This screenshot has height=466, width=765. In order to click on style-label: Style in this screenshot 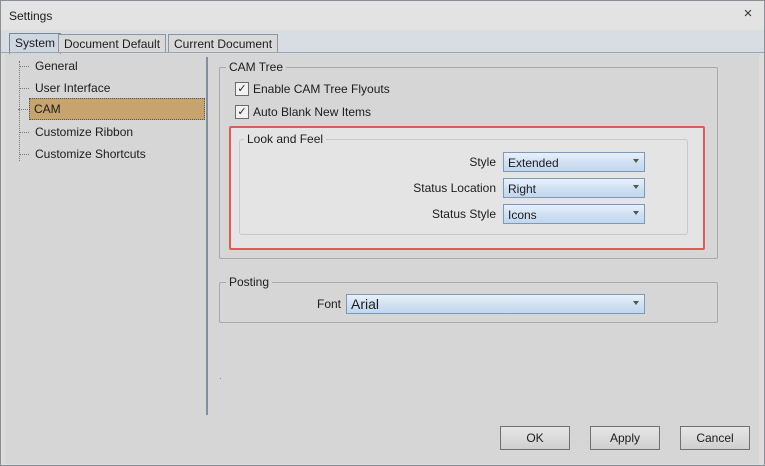, I will do `click(482, 162)`.